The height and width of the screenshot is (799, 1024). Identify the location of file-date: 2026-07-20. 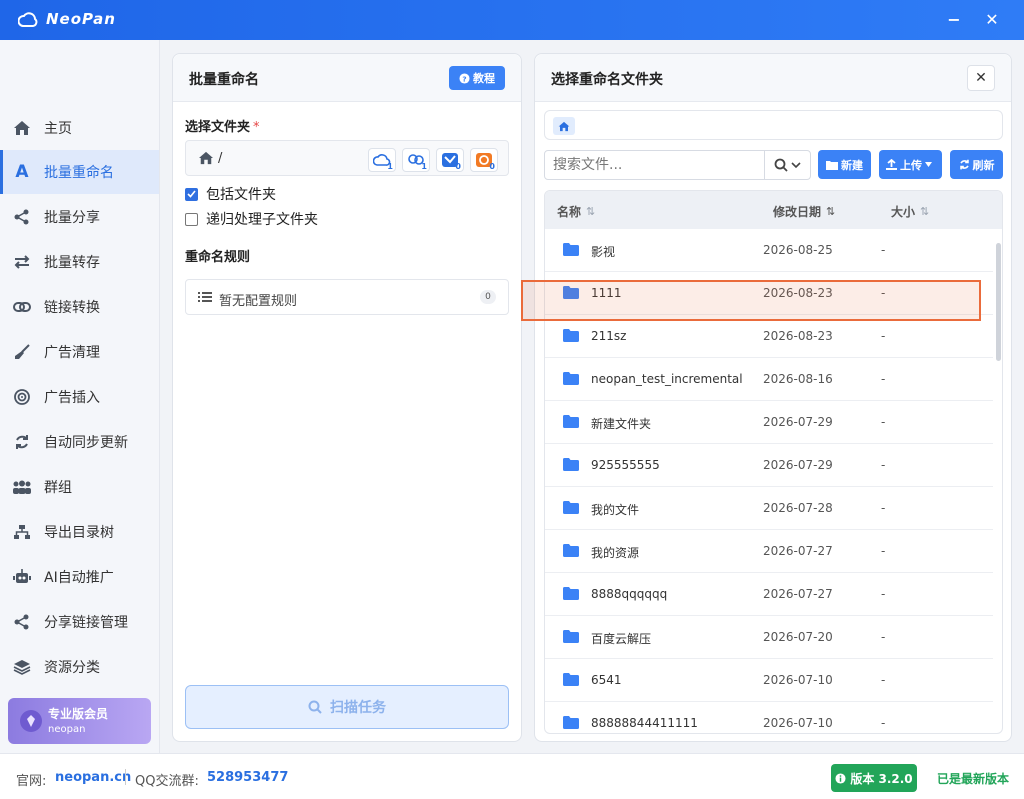
(798, 637).